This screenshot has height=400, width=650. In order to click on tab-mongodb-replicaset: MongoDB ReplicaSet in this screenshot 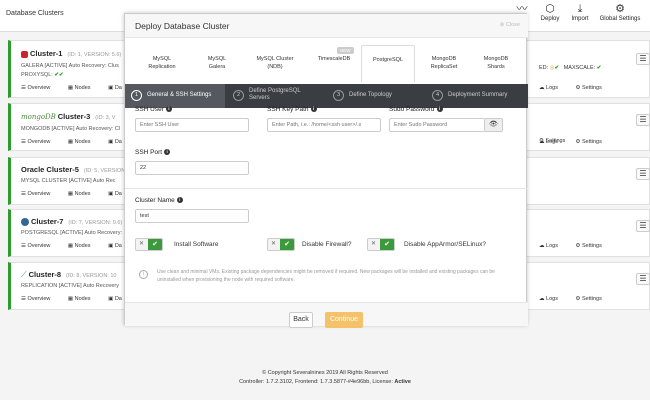, I will do `click(444, 64)`.